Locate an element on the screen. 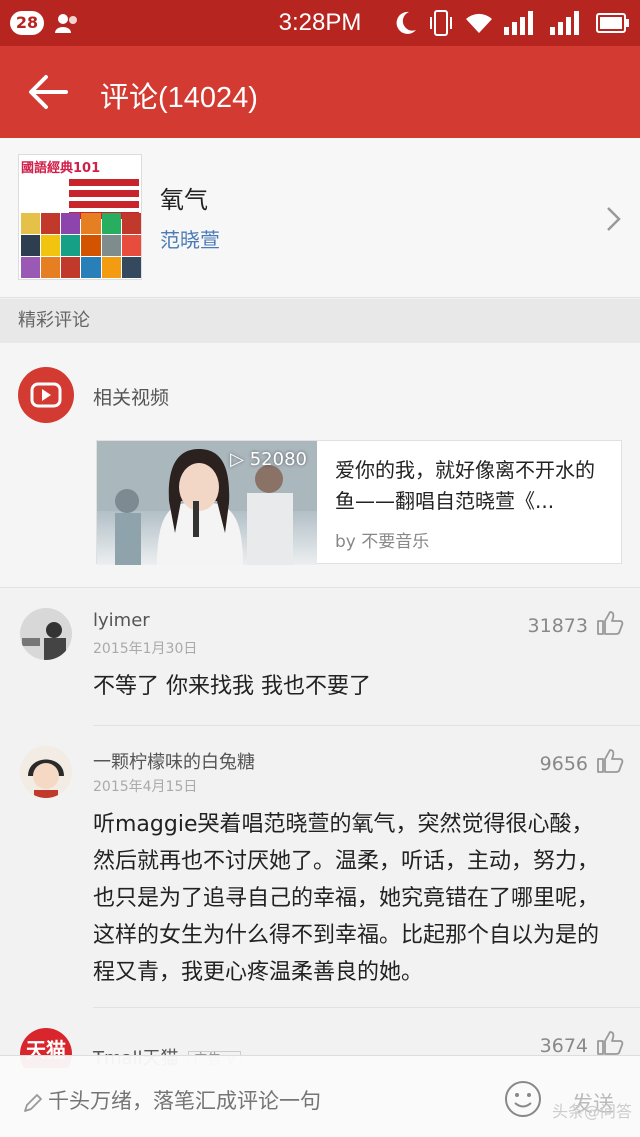  comment-date: 2015年1月30日 is located at coordinates (145, 649).